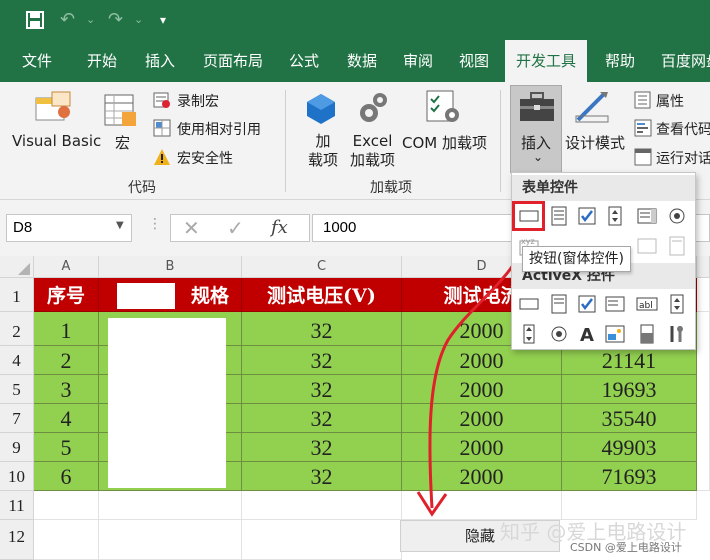 The height and width of the screenshot is (560, 710). I want to click on combo-box-icon, so click(559, 216).